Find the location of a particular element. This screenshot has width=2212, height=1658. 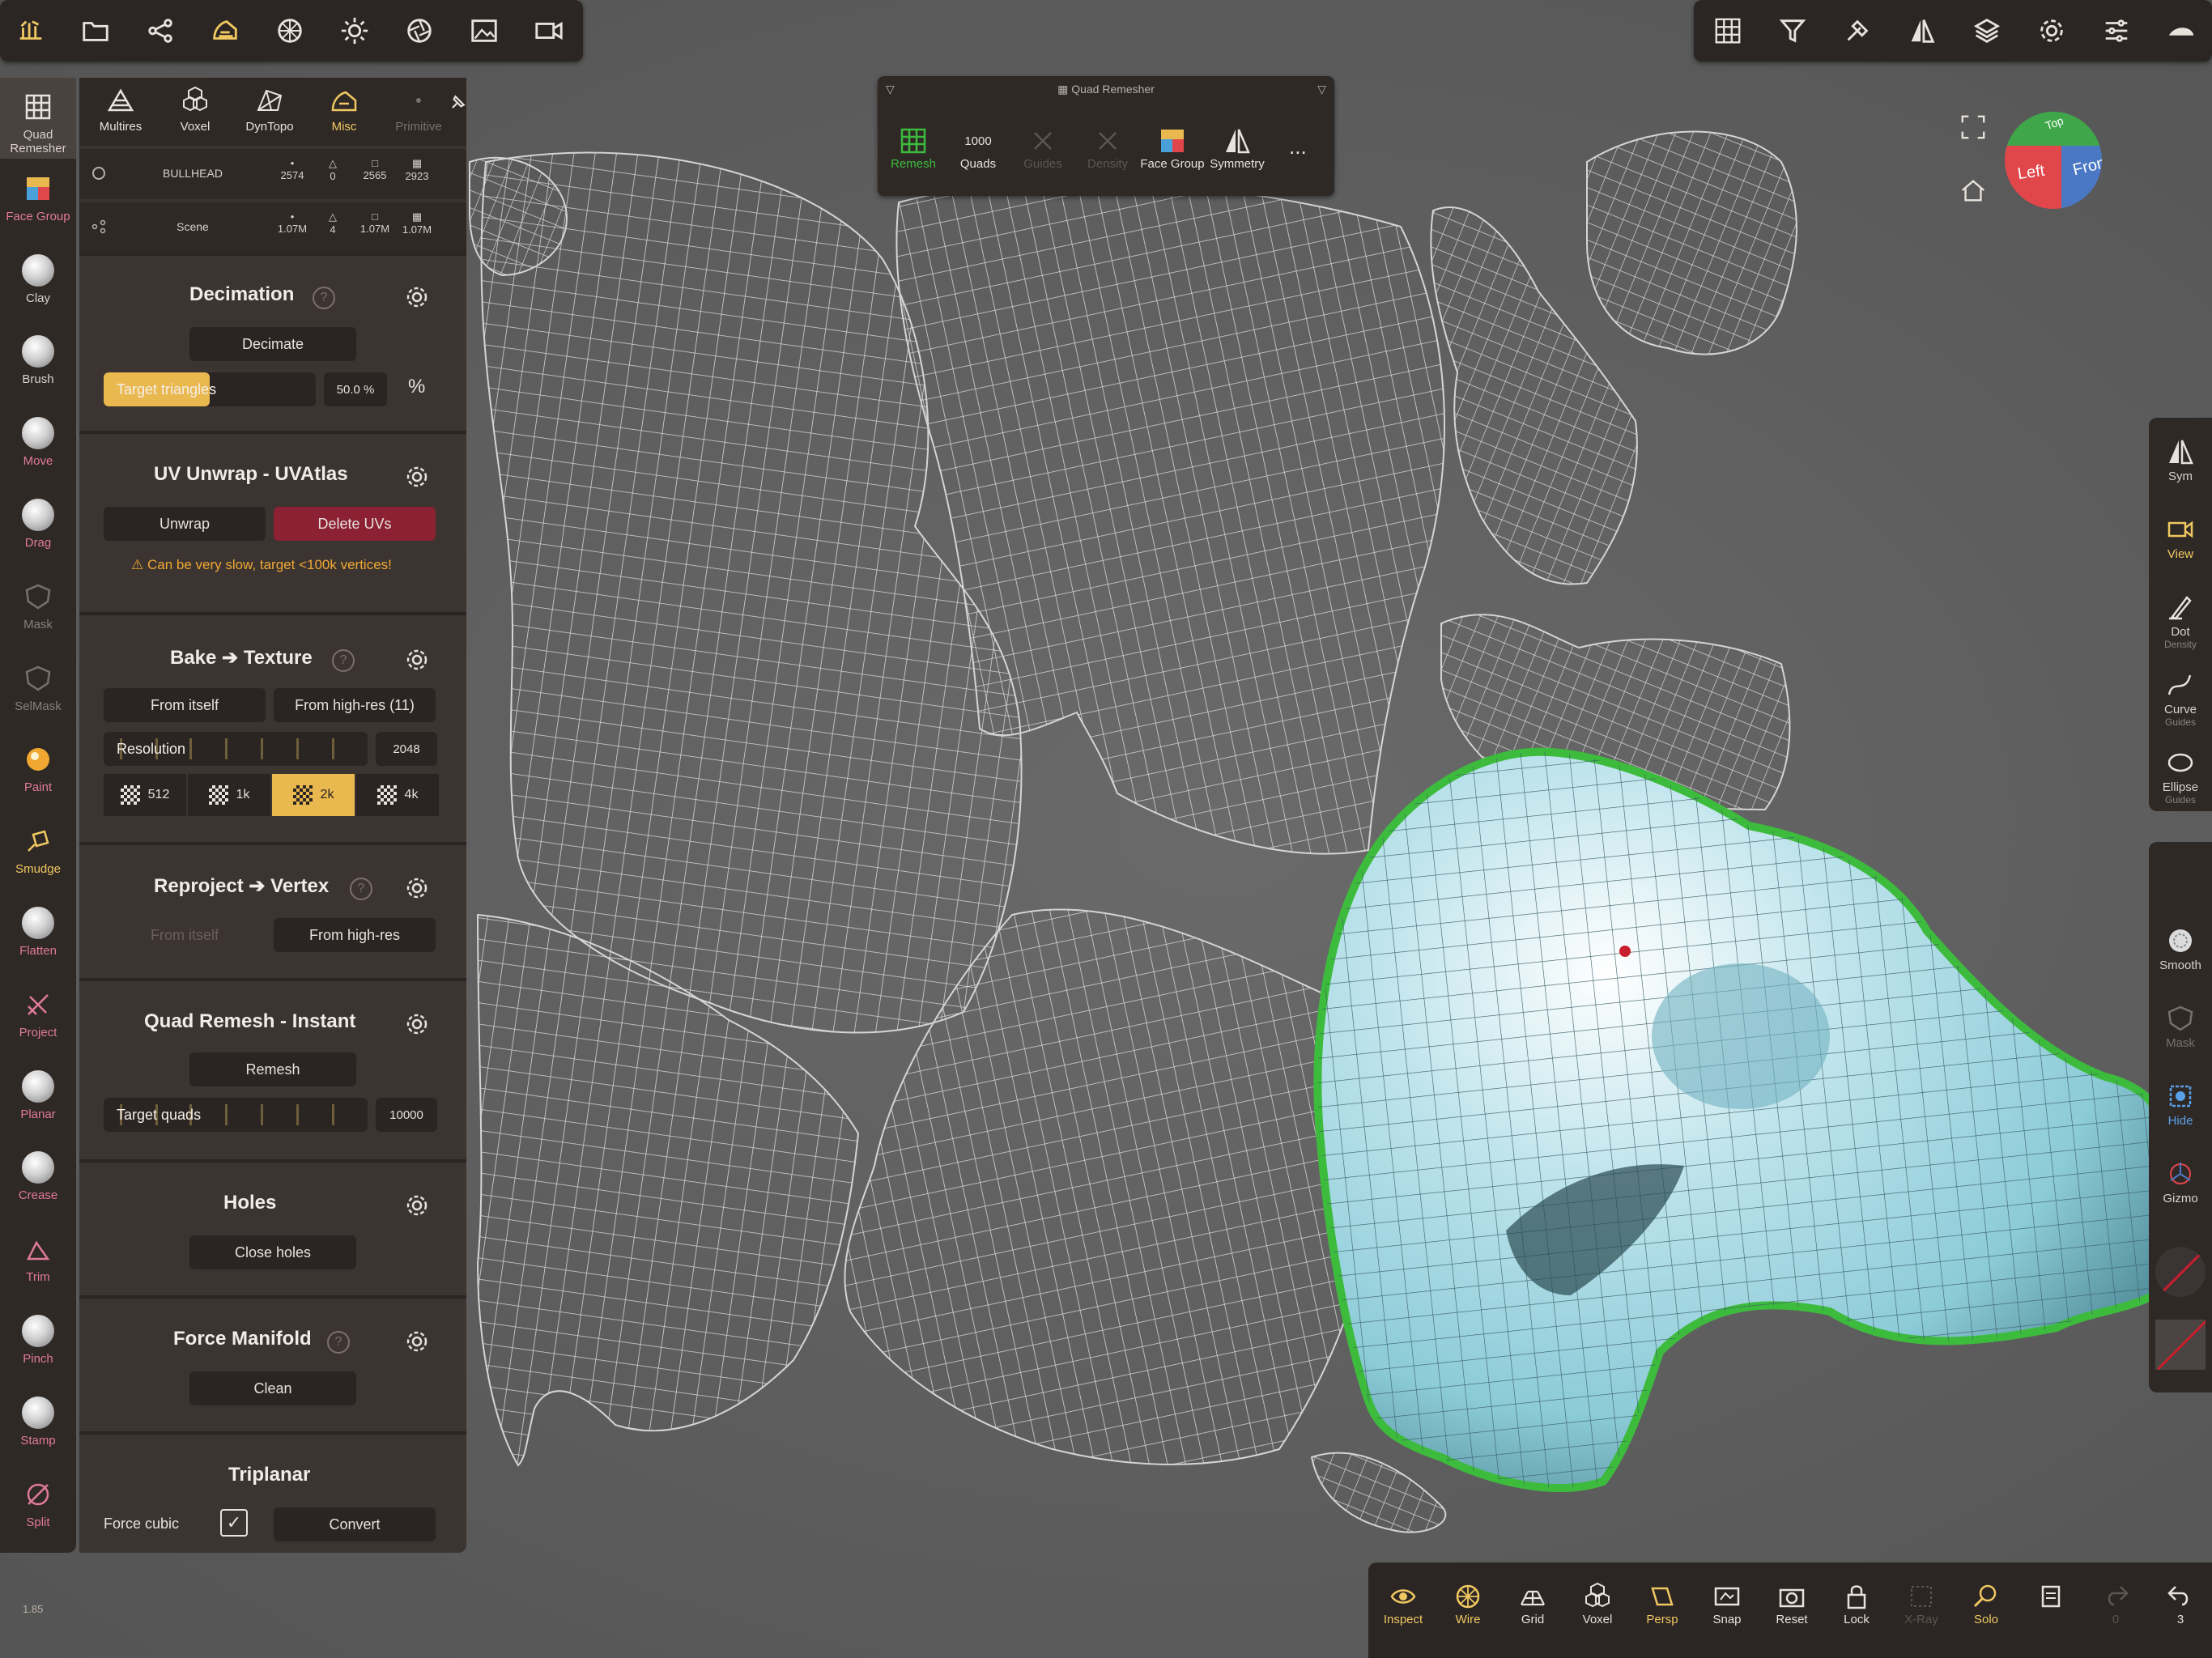

target-triangles-slider: Target triangles is located at coordinates (210, 389).